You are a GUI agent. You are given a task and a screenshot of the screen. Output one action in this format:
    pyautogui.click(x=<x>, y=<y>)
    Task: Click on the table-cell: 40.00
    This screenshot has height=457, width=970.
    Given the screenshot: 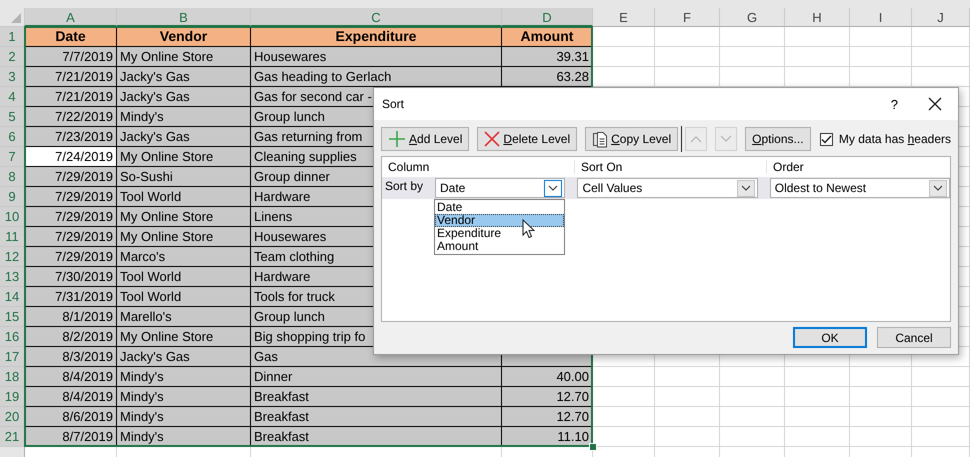 What is the action you would take?
    pyautogui.click(x=547, y=377)
    